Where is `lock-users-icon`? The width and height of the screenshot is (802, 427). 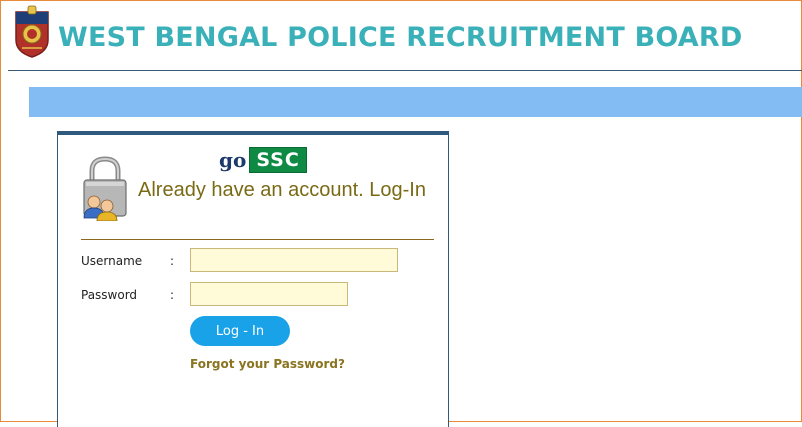
lock-users-icon is located at coordinates (105, 188).